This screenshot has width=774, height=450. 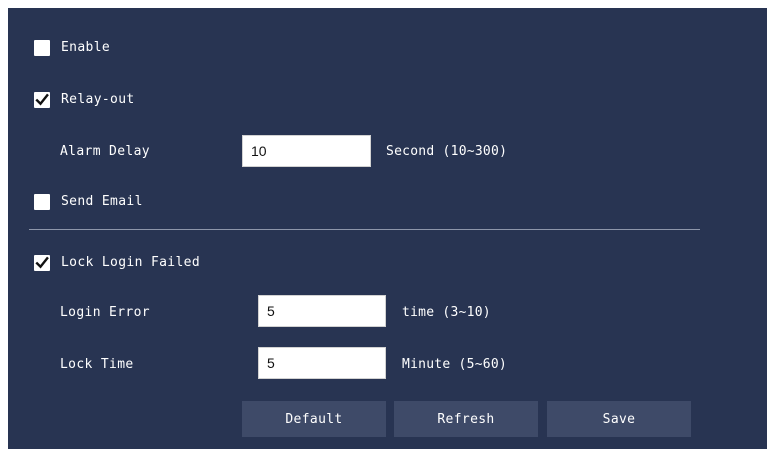 I want to click on send-email-label: Send Email, so click(x=102, y=201).